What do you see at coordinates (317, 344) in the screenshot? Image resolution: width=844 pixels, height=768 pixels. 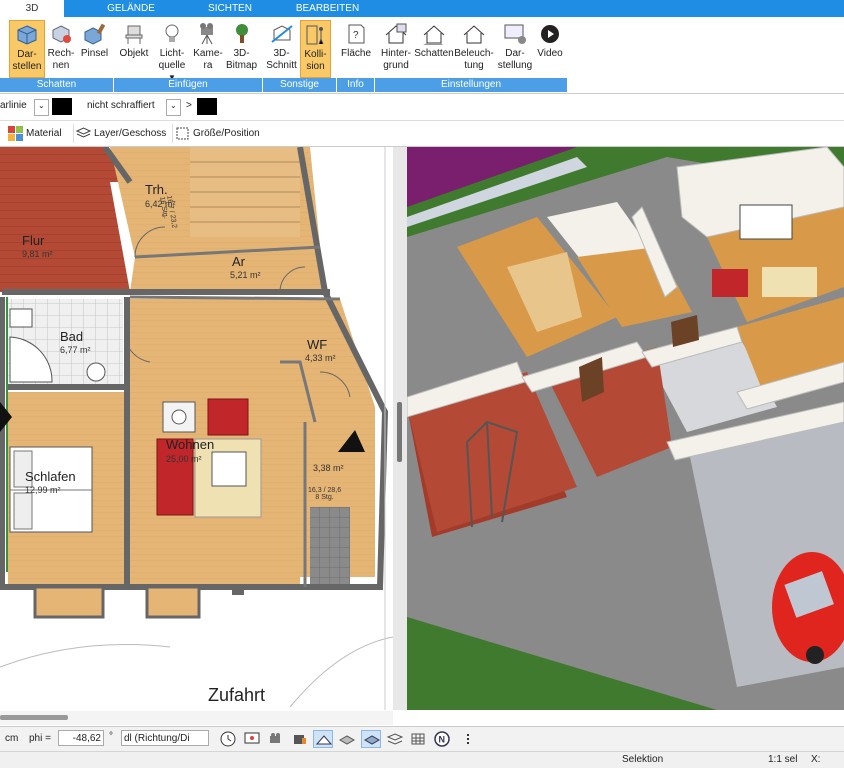 I see `room-label: WF` at bounding box center [317, 344].